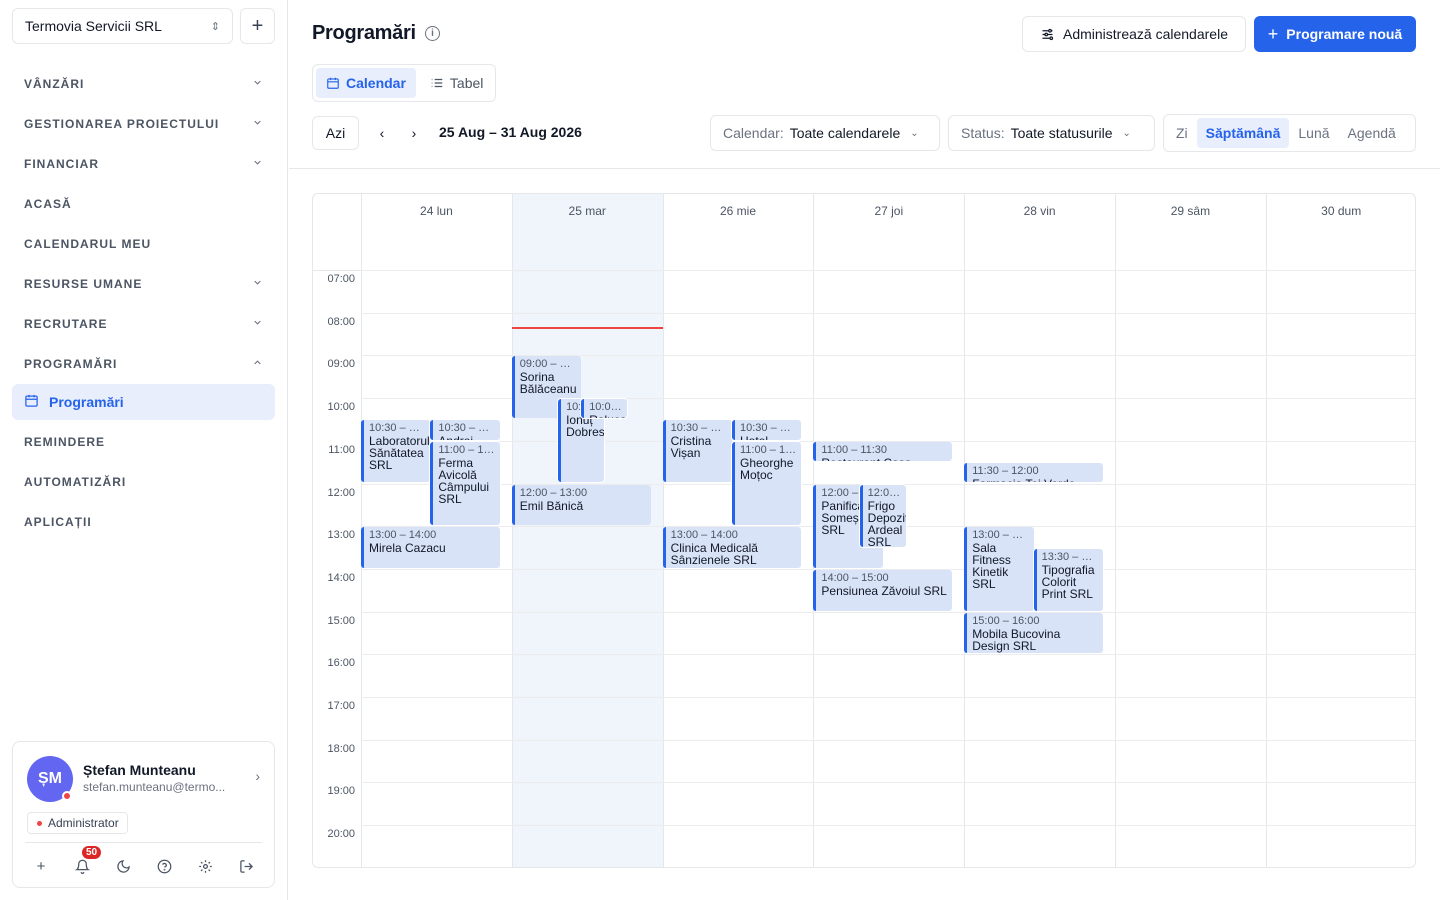 This screenshot has height=900, width=1440. Describe the element at coordinates (139, 770) in the screenshot. I see `user-name: Ștefan Munteanu` at that location.